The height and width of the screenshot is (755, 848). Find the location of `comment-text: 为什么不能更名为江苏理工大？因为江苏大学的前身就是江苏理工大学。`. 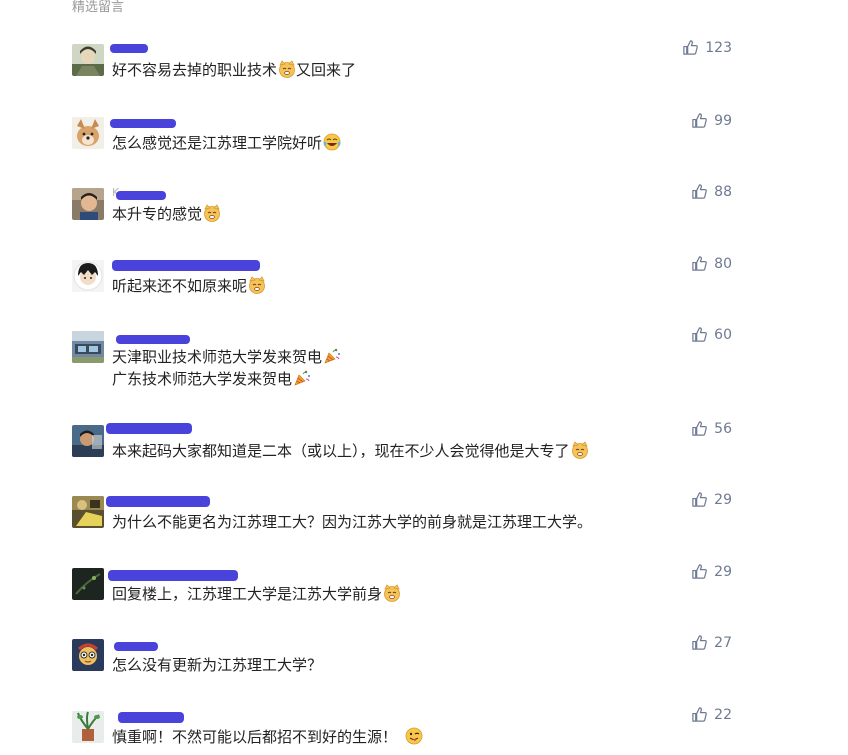

comment-text: 为什么不能更名为江苏理工大？因为江苏大学的前身就是江苏理工大学。 is located at coordinates (352, 522).